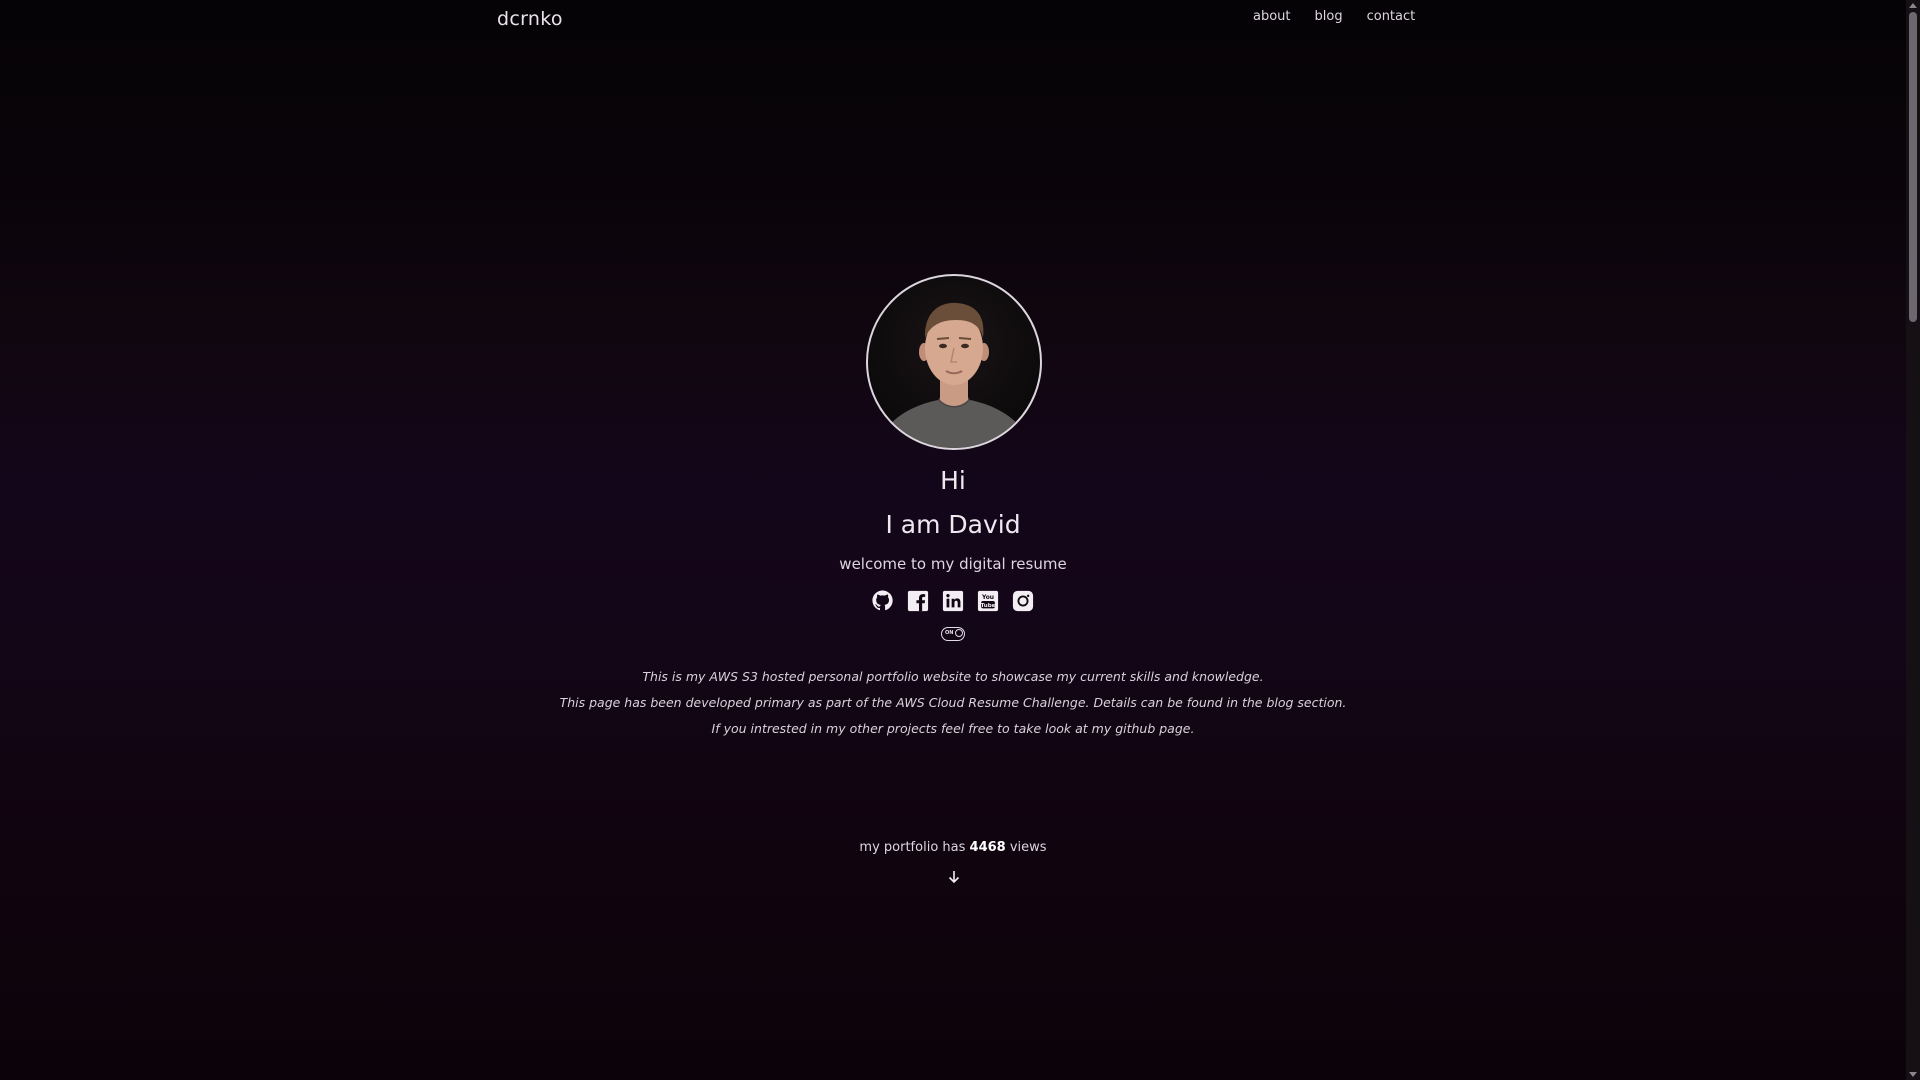 The image size is (1920, 1080). Describe the element at coordinates (953, 524) in the screenshot. I see `name-heading: I am David` at that location.